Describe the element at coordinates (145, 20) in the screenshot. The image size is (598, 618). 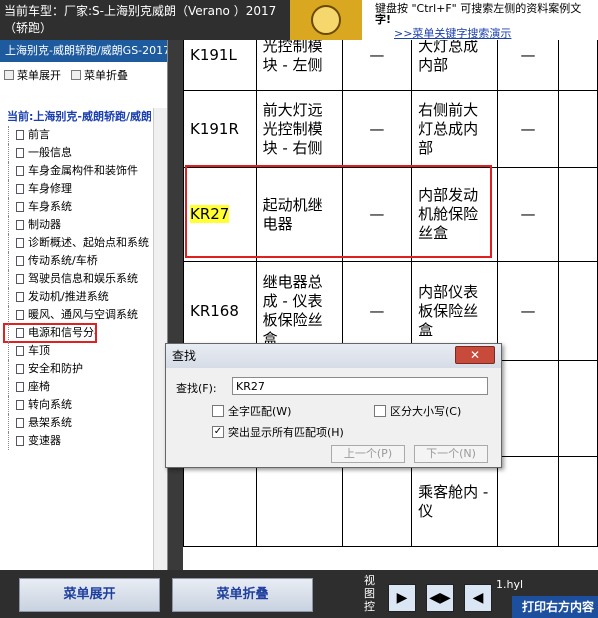
I see `window-title: 当前车型：厂家:S-上海别克威朗（Verano ）2017 （轿跑）` at that location.